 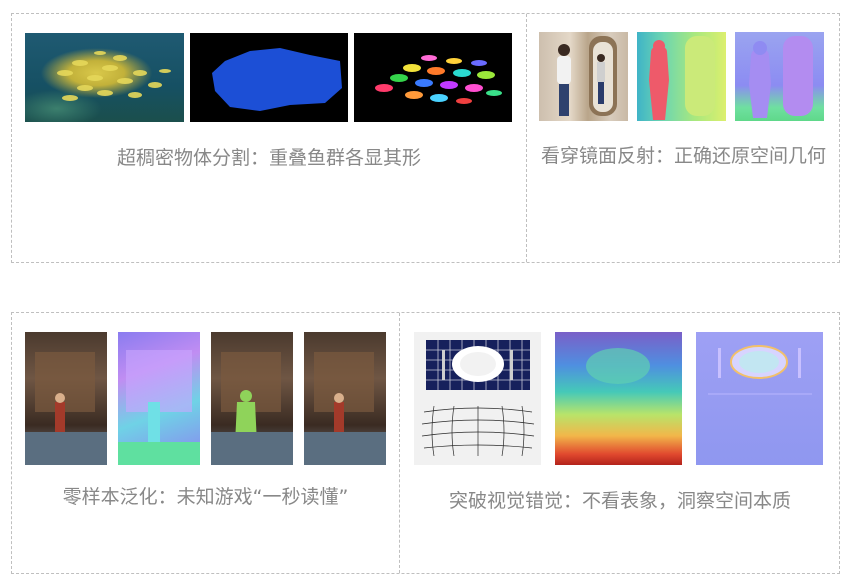 What do you see at coordinates (683, 156) in the screenshot?
I see `mirror-geometry-caption: 看穿镜面反射：正确还原空间几何` at bounding box center [683, 156].